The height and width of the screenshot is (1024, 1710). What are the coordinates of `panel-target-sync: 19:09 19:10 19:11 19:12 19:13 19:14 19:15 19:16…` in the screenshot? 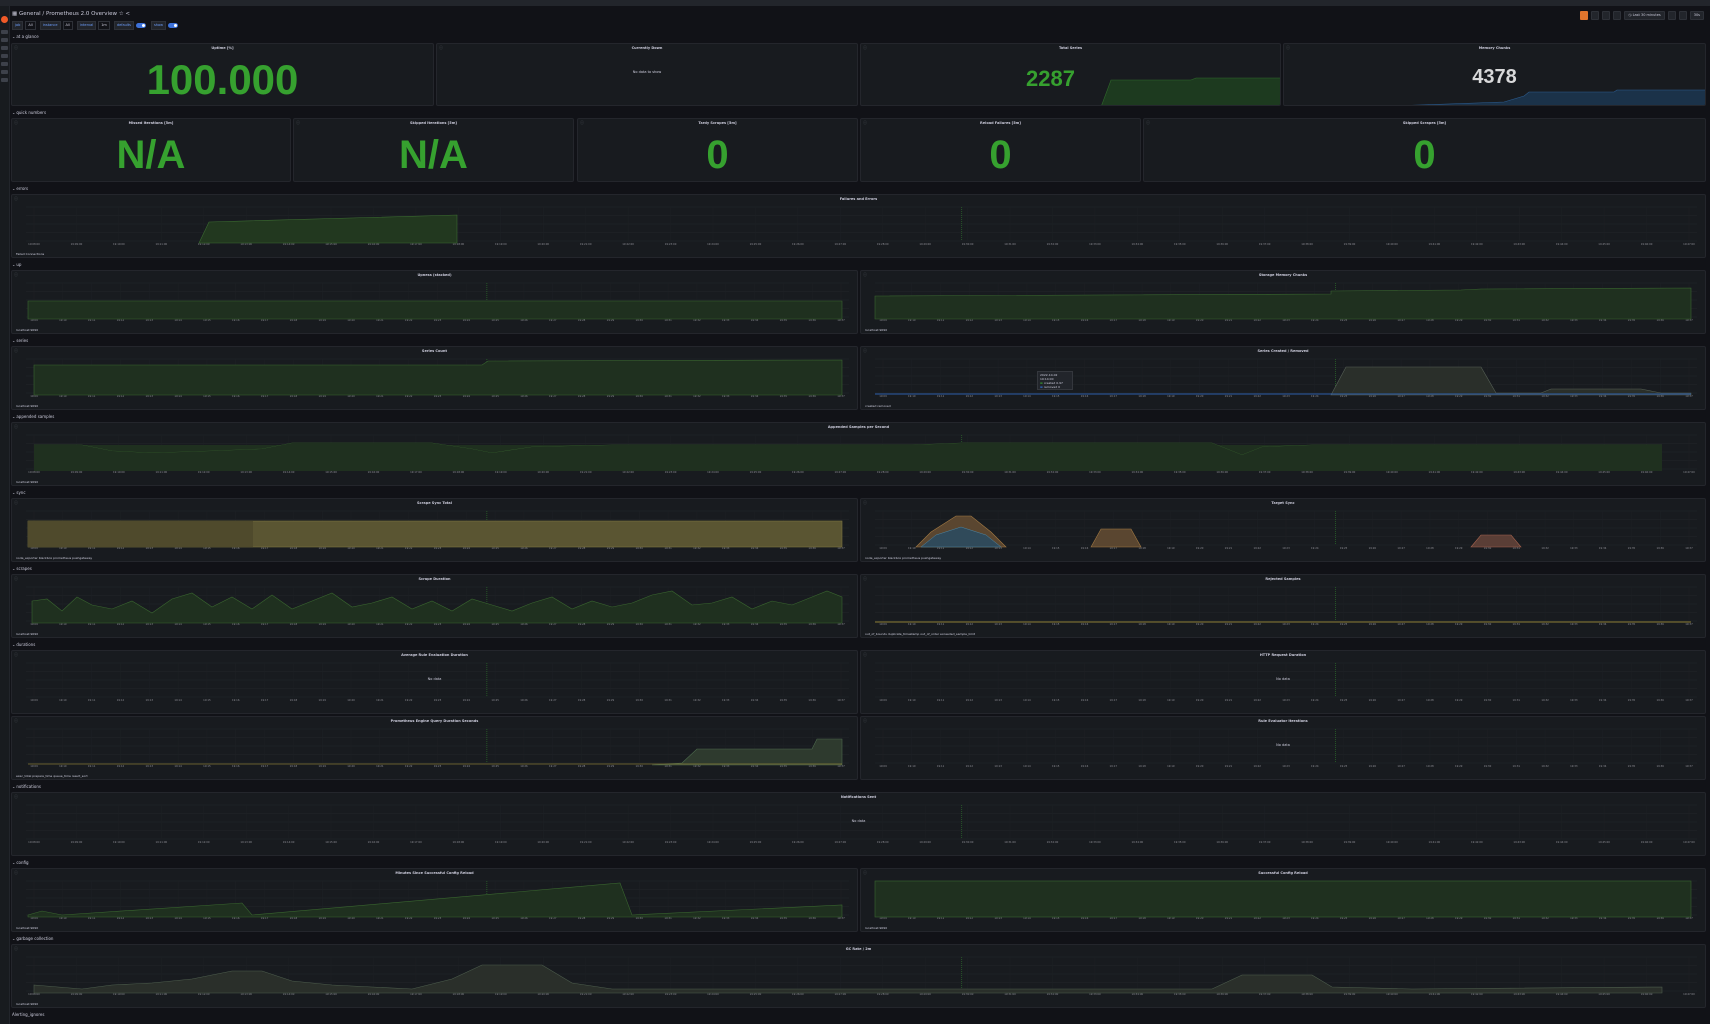 It's located at (1283, 530).